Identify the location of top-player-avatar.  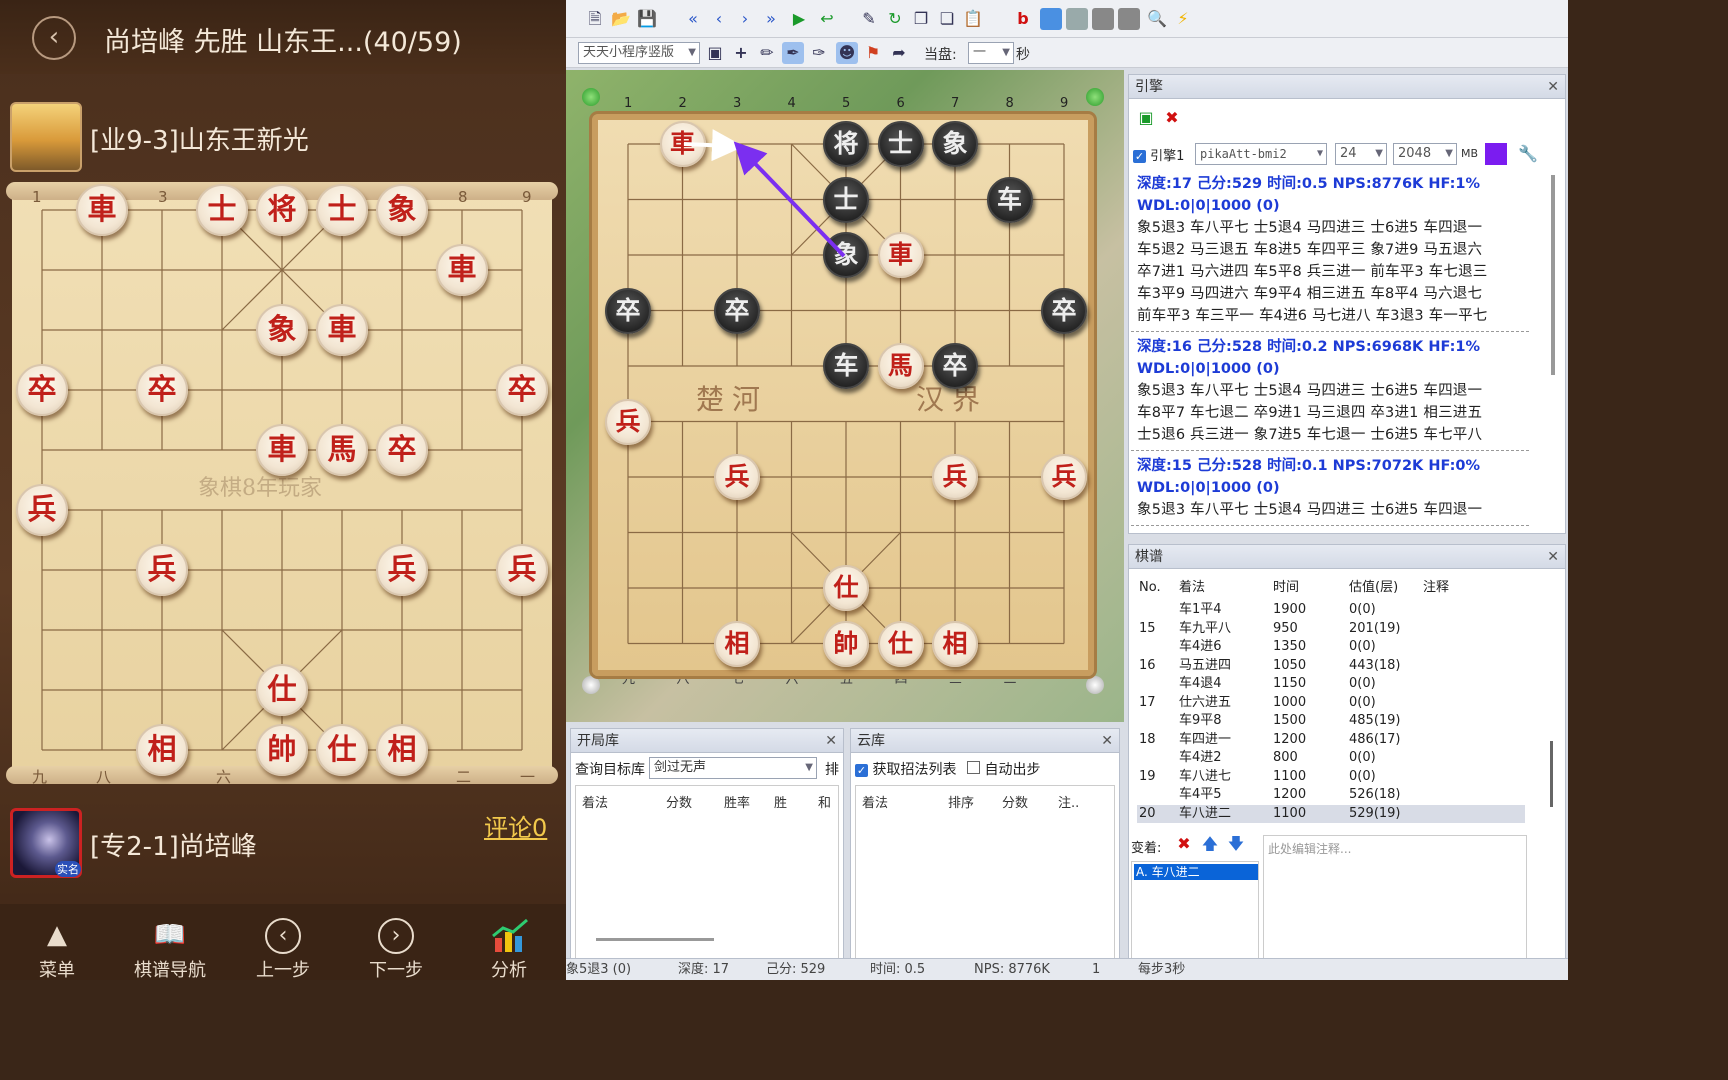
(46, 137).